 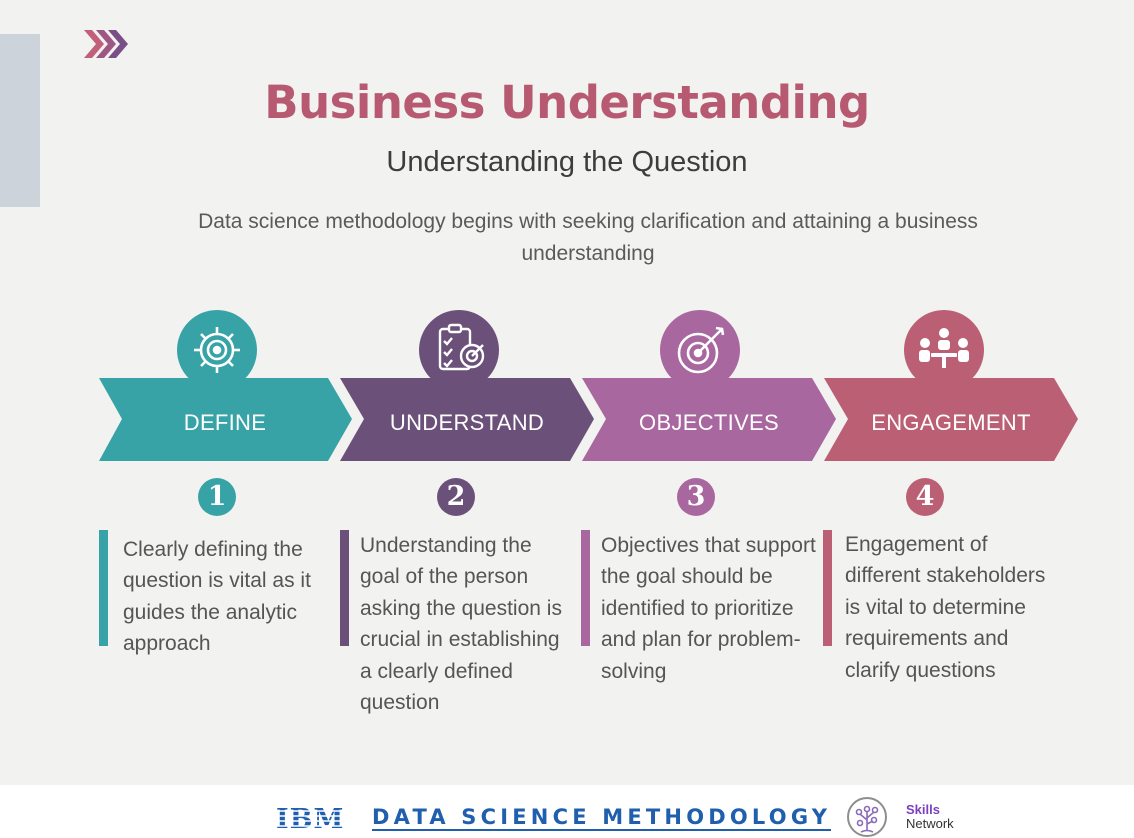 I want to click on clipboard-target-icon, so click(x=459, y=350).